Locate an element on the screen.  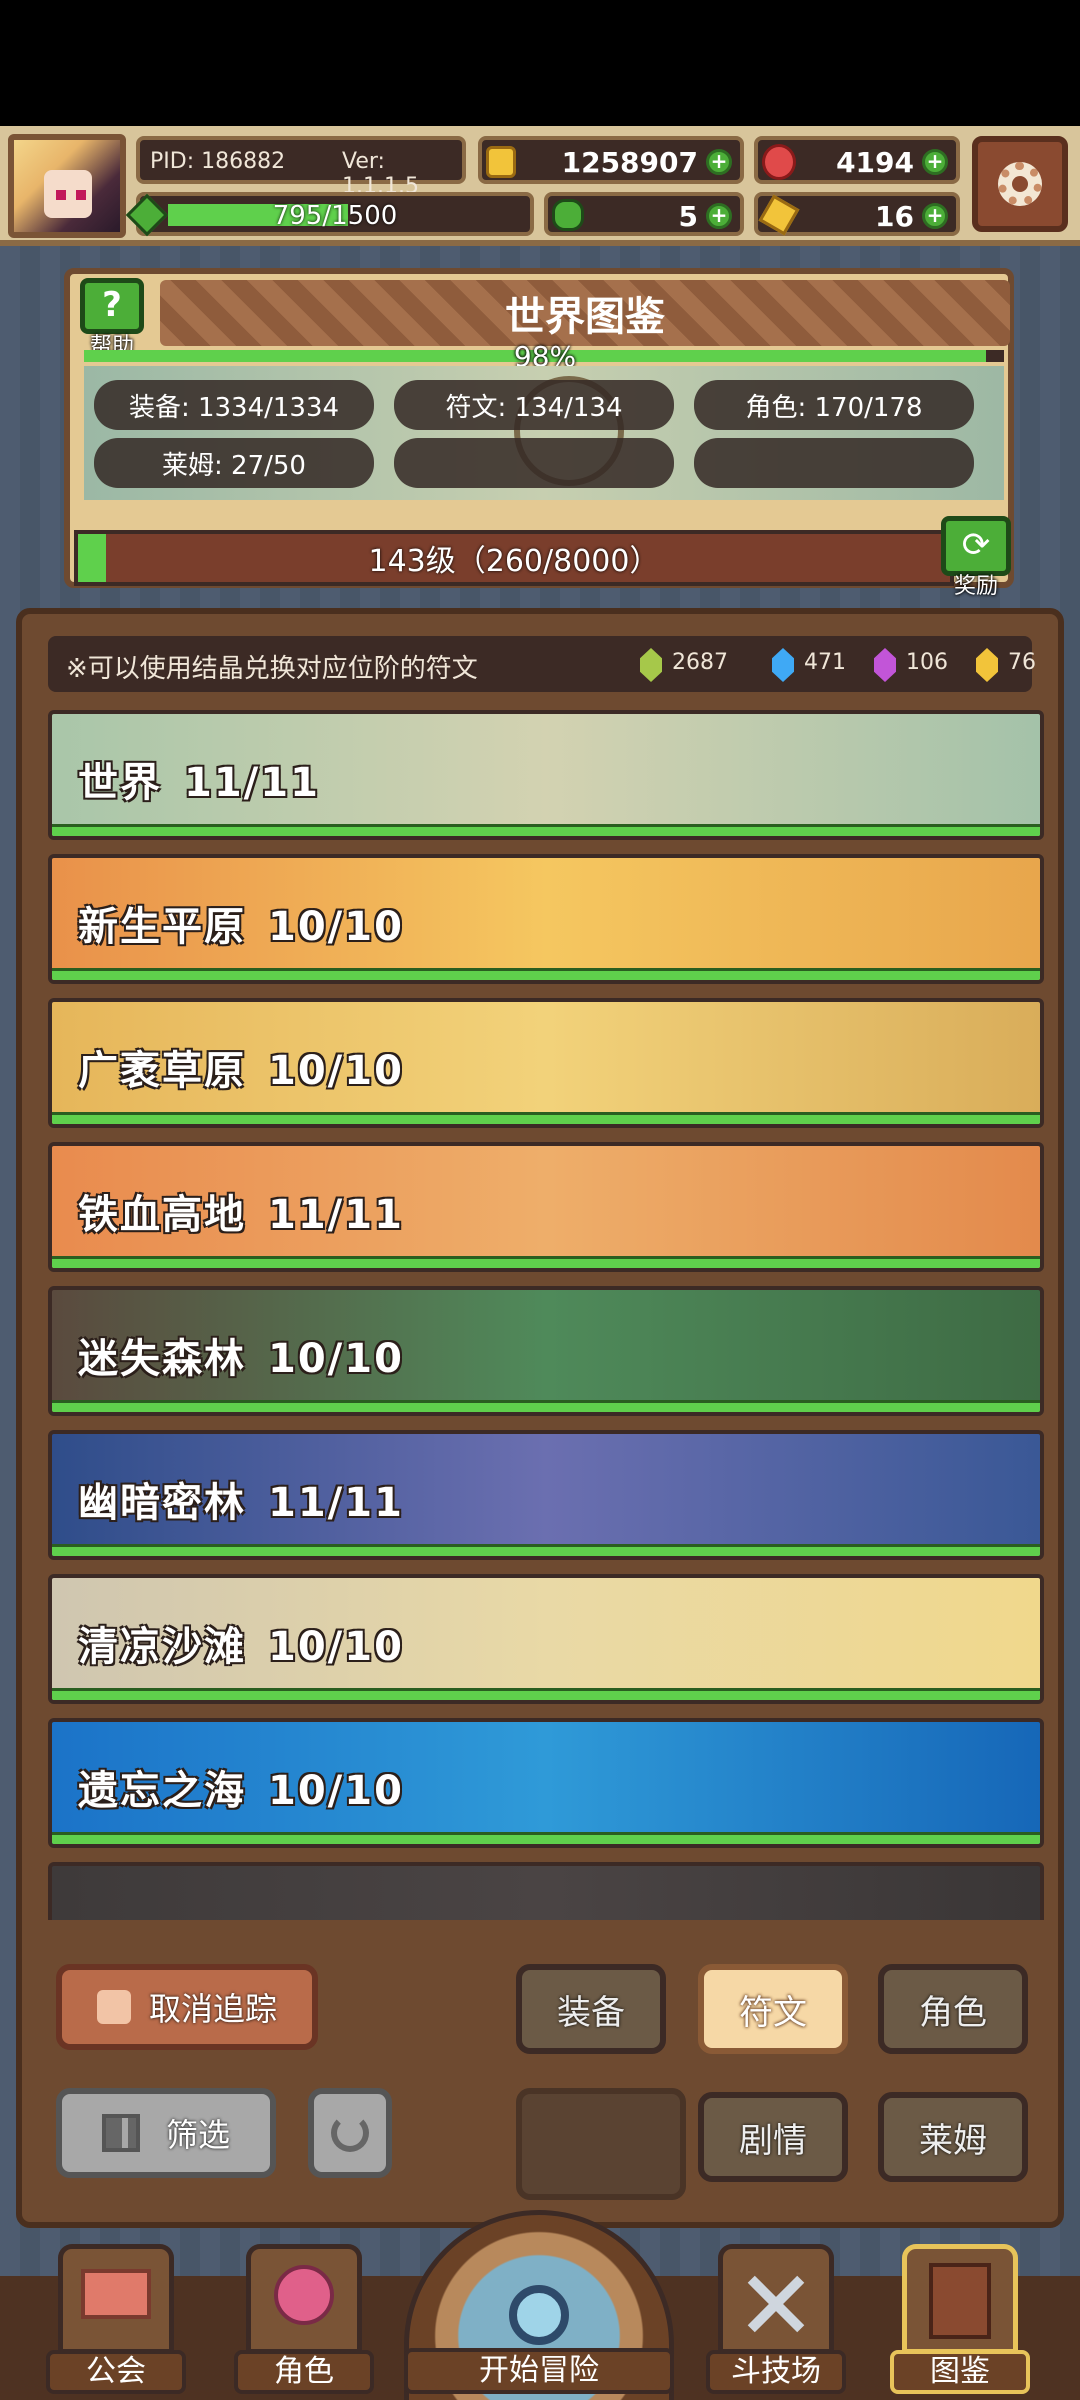
ruby-amount: 4194 is located at coordinates (875, 162).